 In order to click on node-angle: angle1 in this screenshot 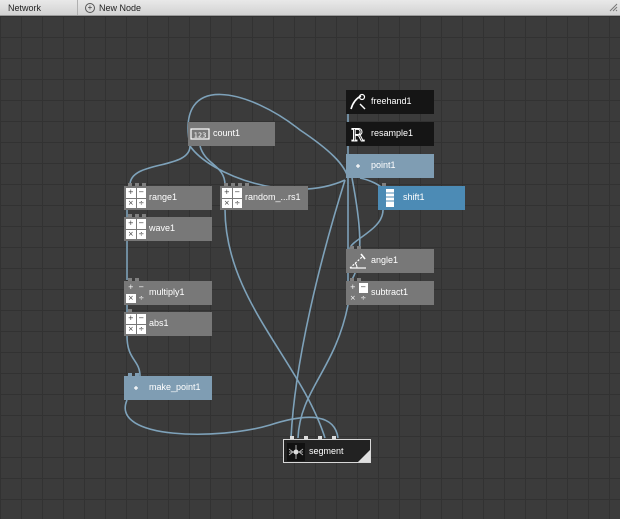, I will do `click(390, 259)`.